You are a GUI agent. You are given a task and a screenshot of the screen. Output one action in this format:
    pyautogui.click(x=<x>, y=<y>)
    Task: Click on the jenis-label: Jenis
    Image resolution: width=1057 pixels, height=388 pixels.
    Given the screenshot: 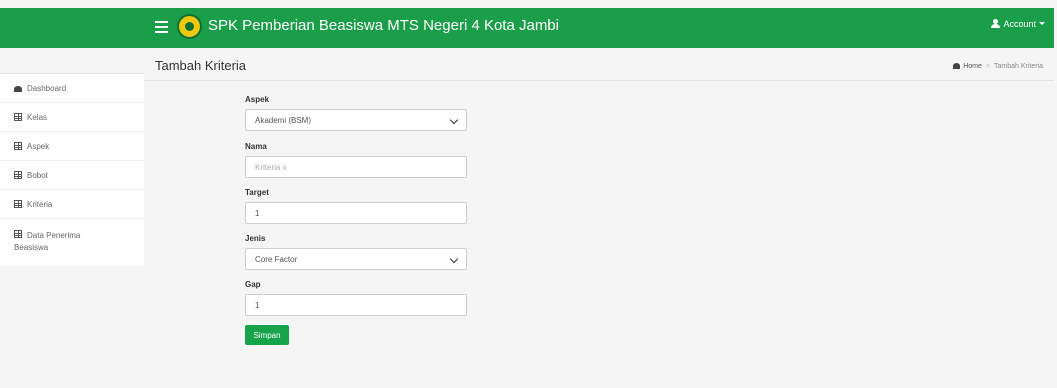 What is the action you would take?
    pyautogui.click(x=255, y=238)
    